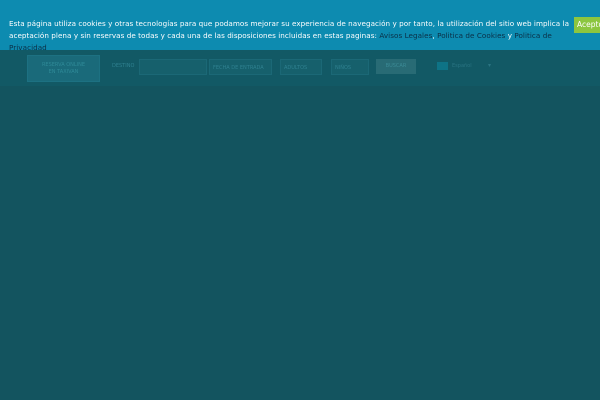 The height and width of the screenshot is (400, 600). I want to click on legal-notices-link: Avisos Legales, so click(405, 35).